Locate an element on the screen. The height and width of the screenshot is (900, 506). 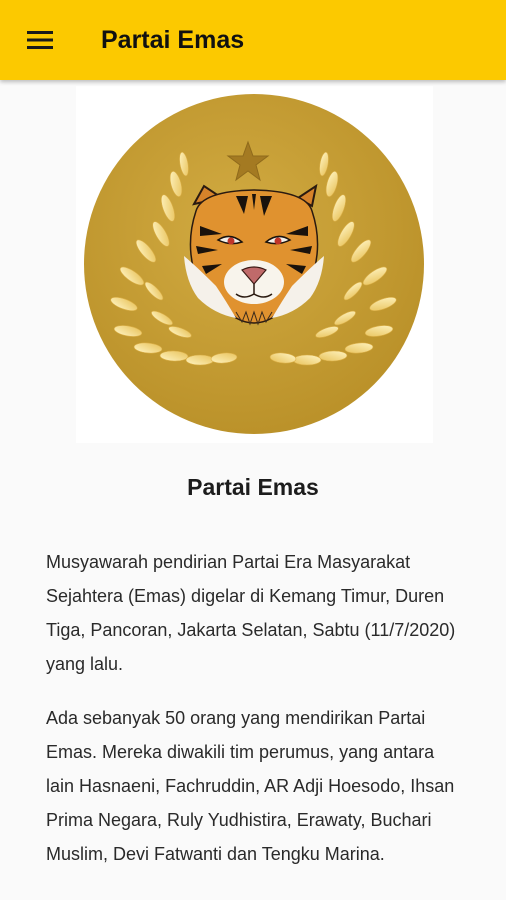
hamburger-menu-icon is located at coordinates (40, 40).